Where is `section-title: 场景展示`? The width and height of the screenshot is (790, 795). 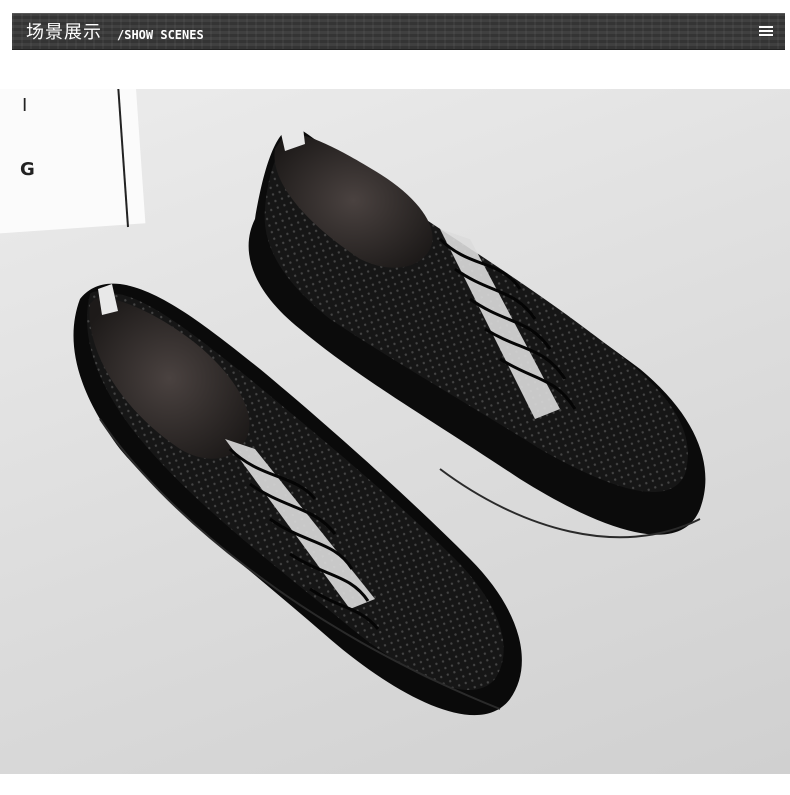
section-title: 场景展示 is located at coordinates (64, 32).